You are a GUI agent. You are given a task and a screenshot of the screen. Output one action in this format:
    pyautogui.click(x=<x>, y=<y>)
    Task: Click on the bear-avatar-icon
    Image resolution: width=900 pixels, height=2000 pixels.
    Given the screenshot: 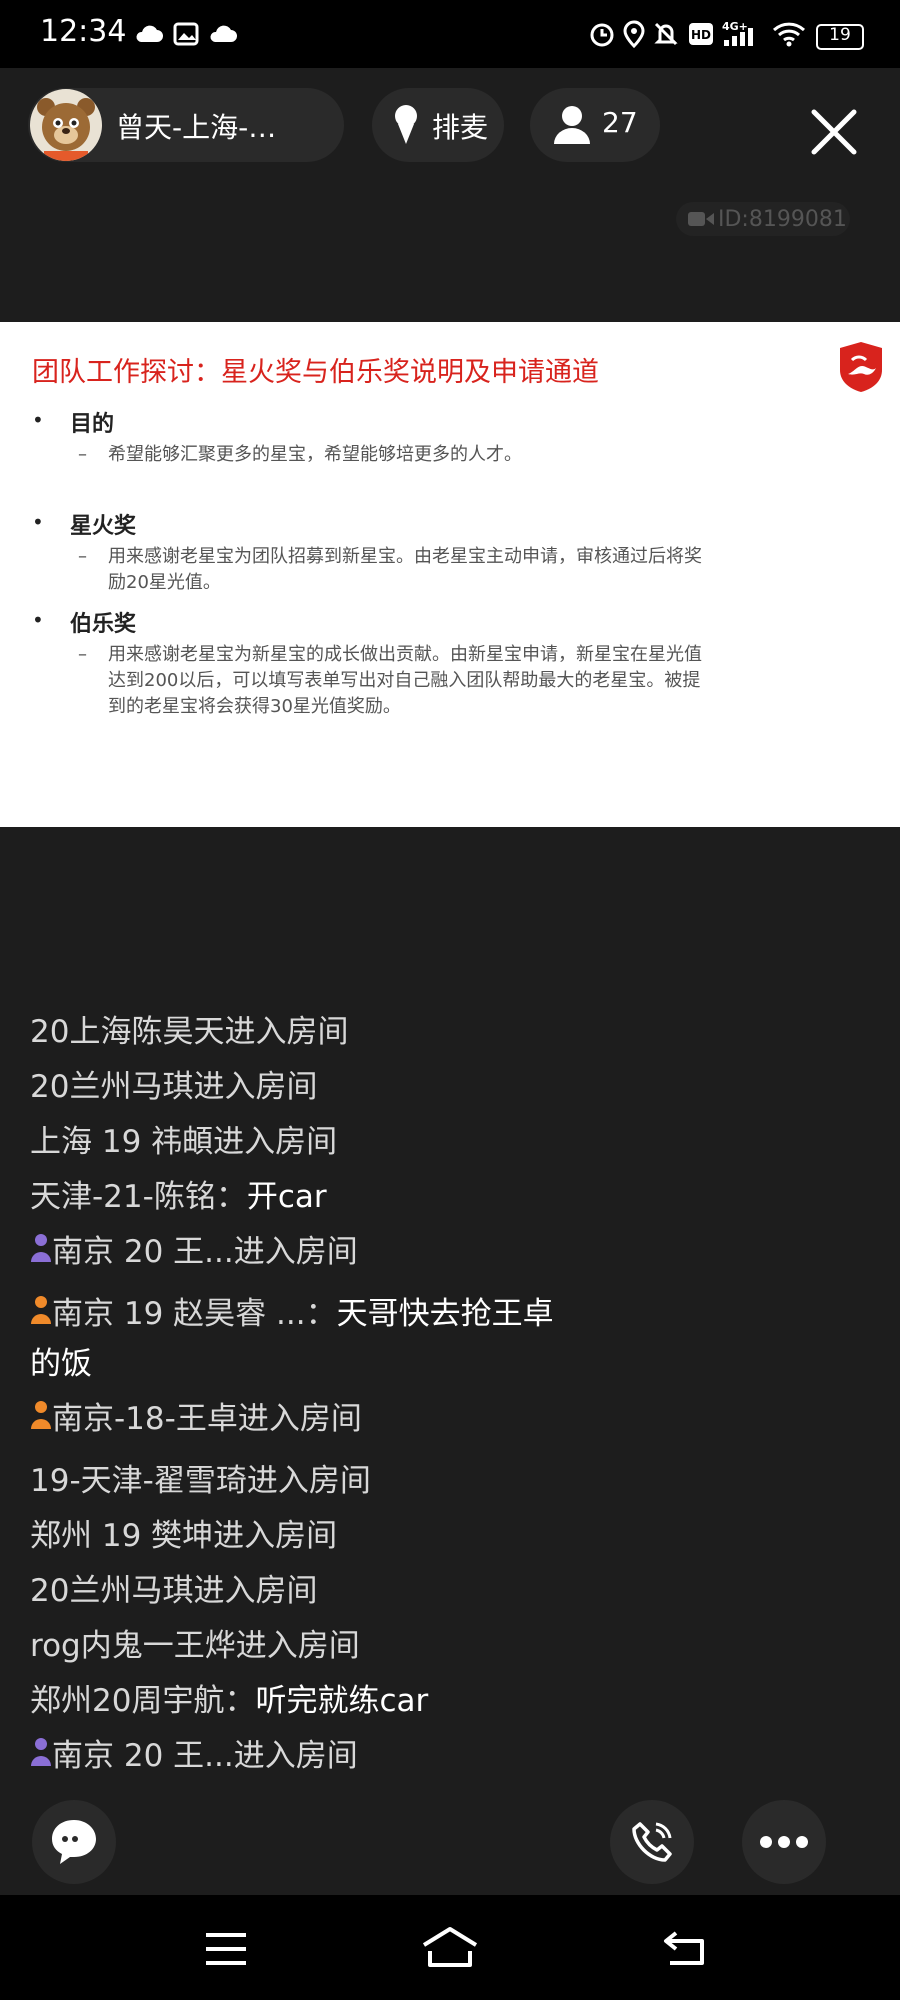 What is the action you would take?
    pyautogui.click(x=66, y=129)
    